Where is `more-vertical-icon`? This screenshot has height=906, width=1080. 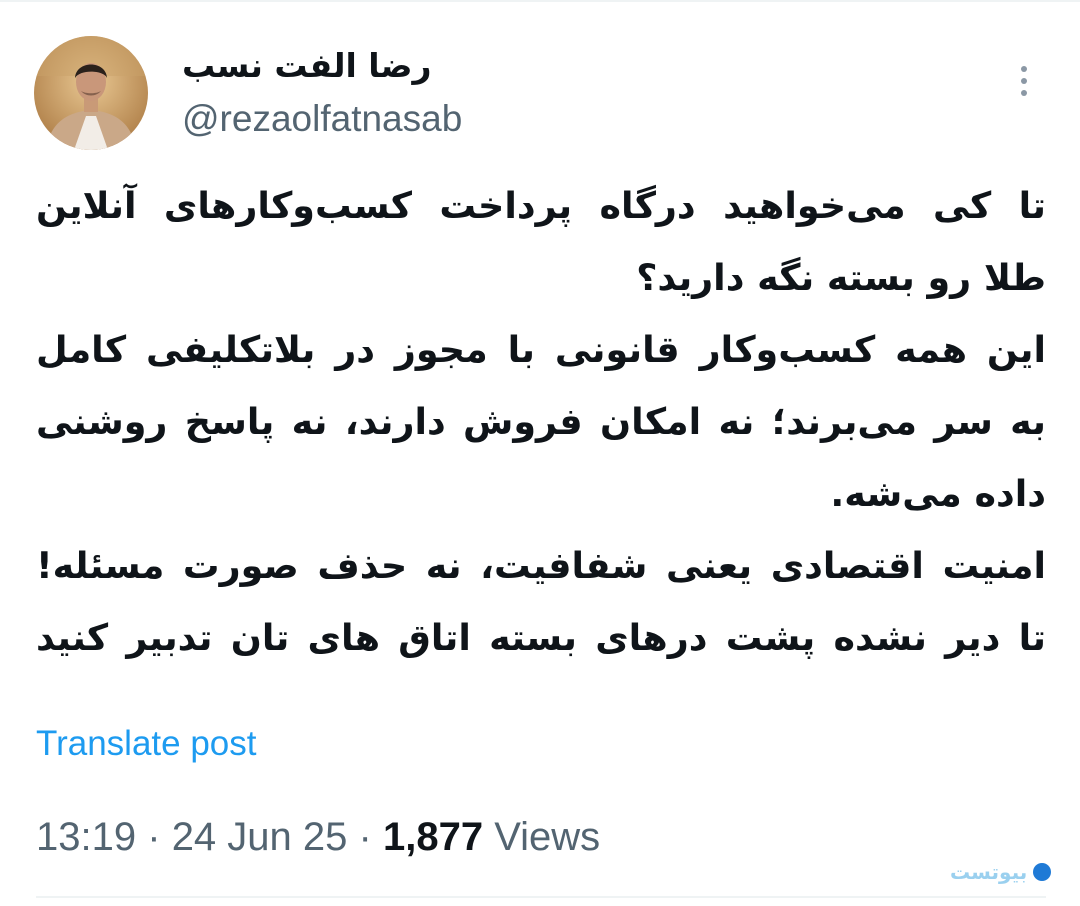
more-vertical-icon is located at coordinates (1024, 81).